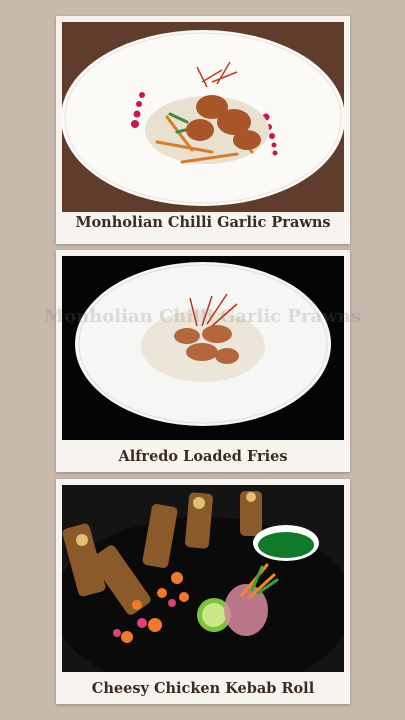  Describe the element at coordinates (203, 688) in the screenshot. I see `dish-caption: Cheesy Chicken Kebab Roll` at that location.